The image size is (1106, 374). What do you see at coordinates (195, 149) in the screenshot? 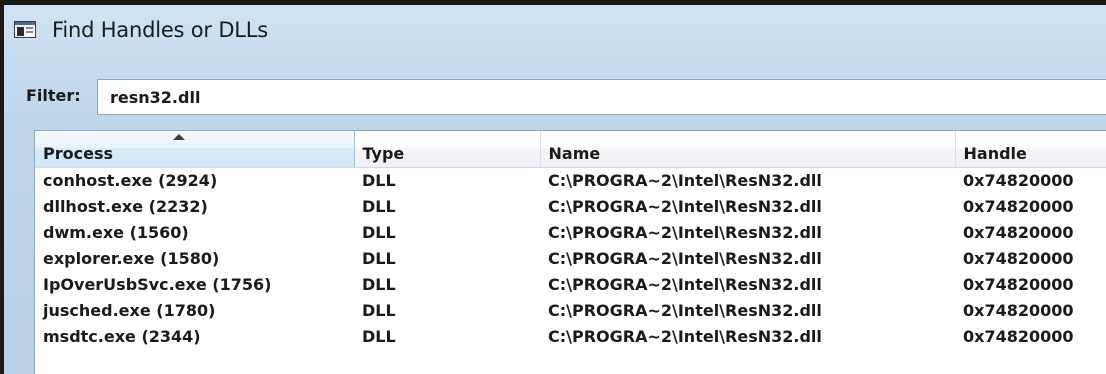
I see `column-header-process: Process` at bounding box center [195, 149].